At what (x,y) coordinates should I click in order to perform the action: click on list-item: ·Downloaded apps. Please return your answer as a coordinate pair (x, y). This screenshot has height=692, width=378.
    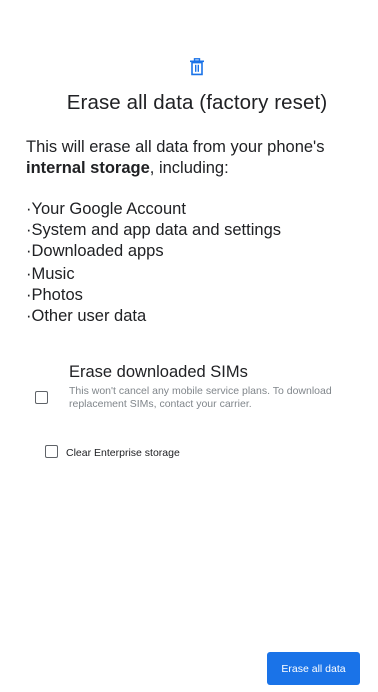
    Looking at the image, I should click on (95, 251).